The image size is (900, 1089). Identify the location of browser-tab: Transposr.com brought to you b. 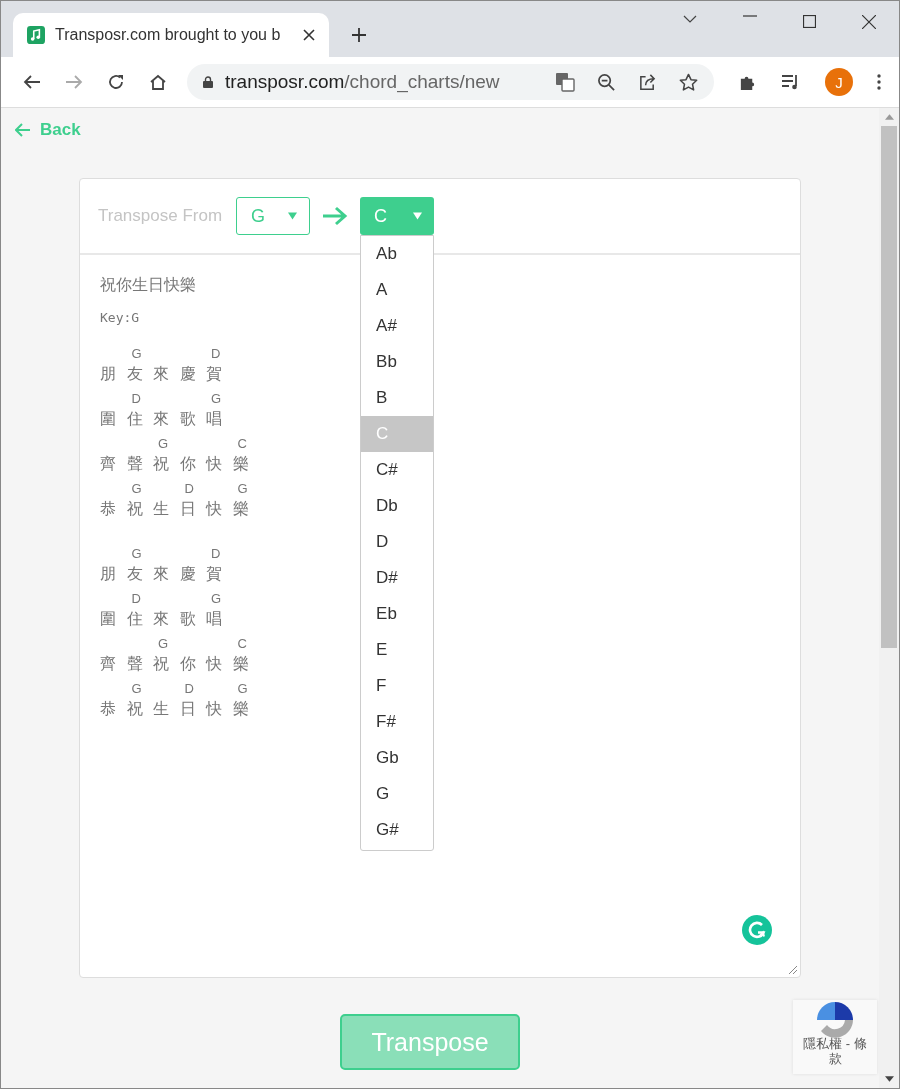
(171, 35).